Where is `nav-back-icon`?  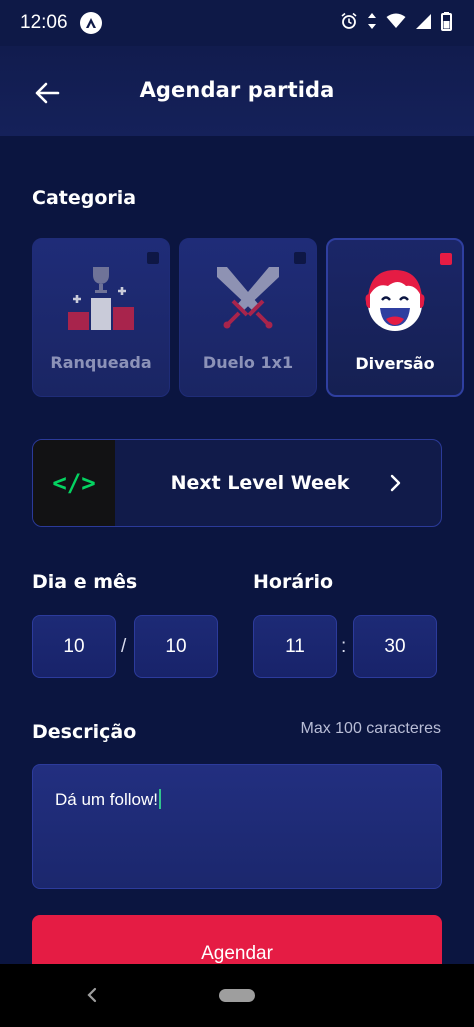
nav-back-icon is located at coordinates (92, 995).